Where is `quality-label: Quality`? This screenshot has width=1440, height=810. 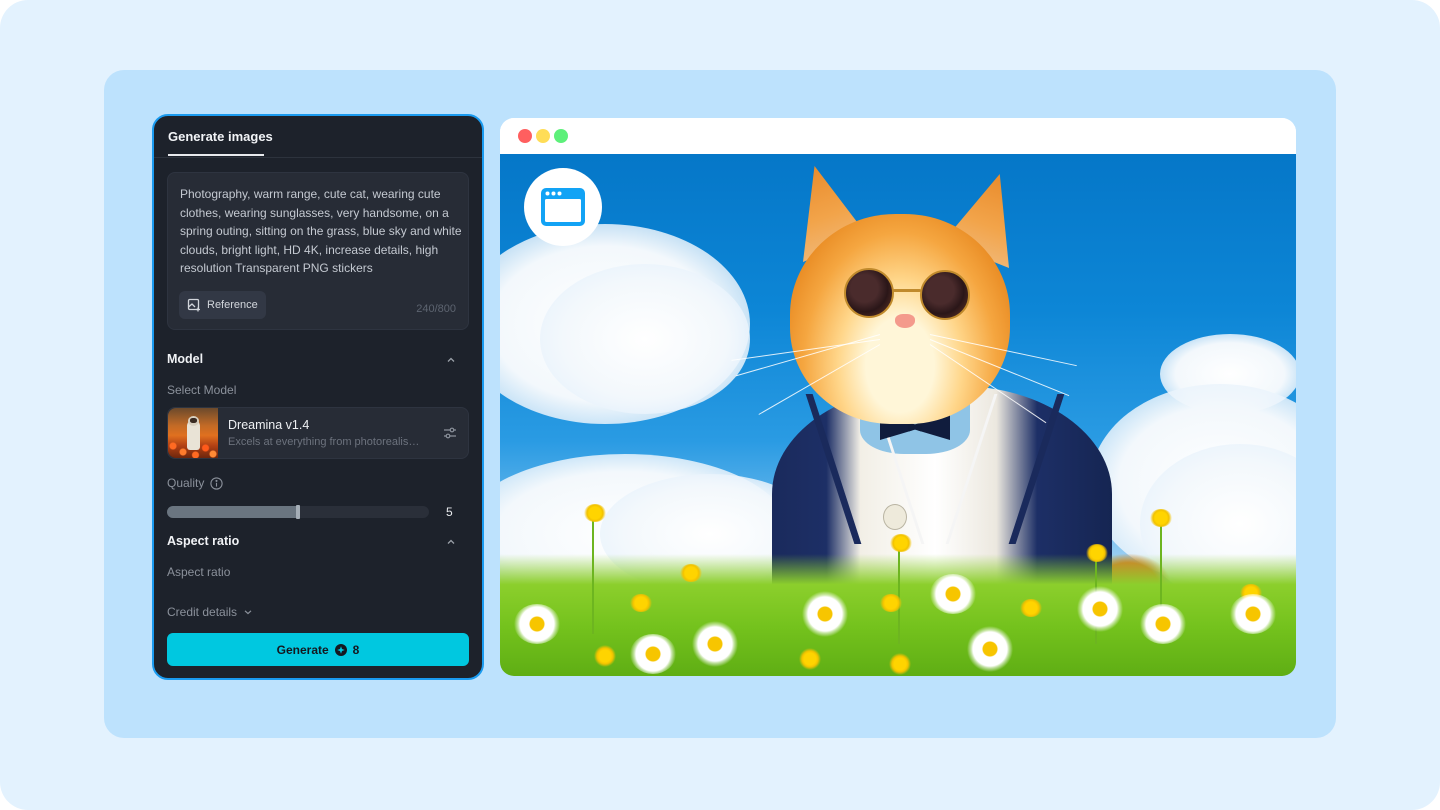 quality-label: Quality is located at coordinates (186, 483).